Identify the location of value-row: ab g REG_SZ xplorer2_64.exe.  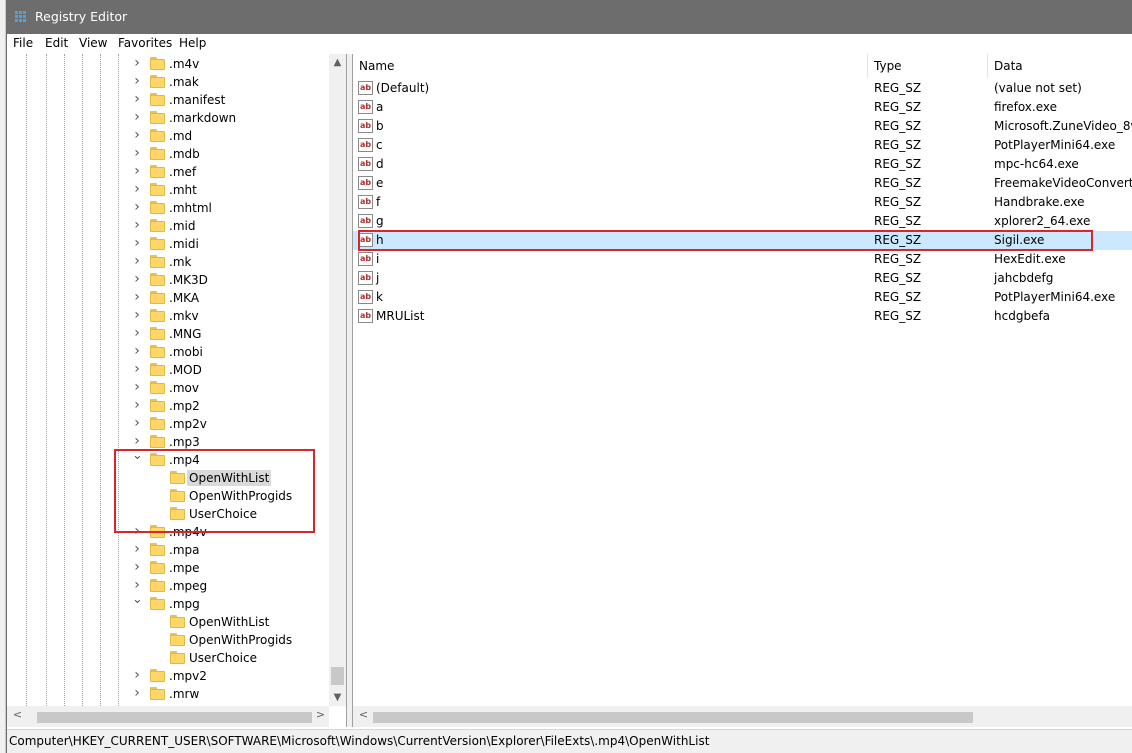
(742, 221).